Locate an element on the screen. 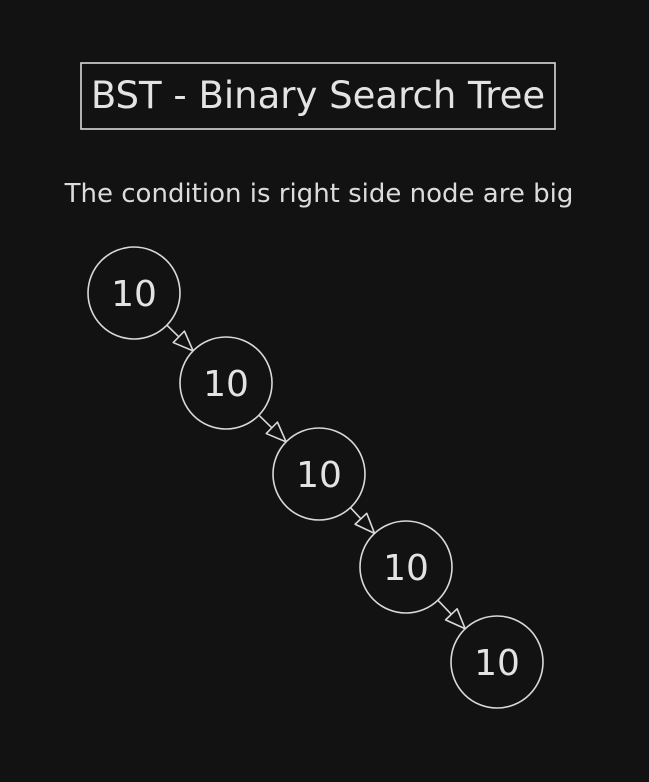  tree-node-3: 10 is located at coordinates (319, 474).